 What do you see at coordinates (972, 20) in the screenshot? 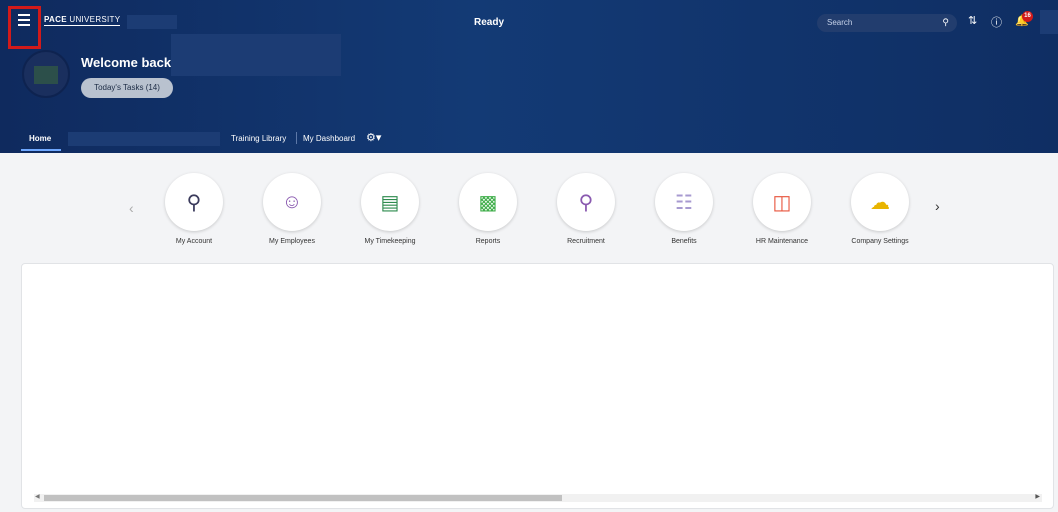
I see `switch-icon: ⇅` at bounding box center [972, 20].